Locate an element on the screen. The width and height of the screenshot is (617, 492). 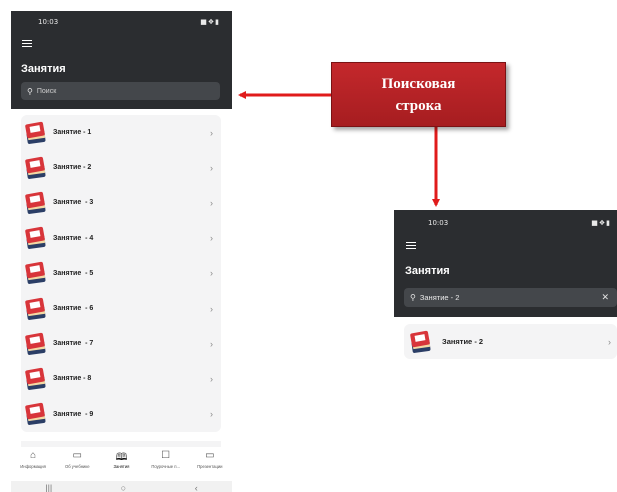
status-icons: ■❖▮ is located at coordinates (601, 223).